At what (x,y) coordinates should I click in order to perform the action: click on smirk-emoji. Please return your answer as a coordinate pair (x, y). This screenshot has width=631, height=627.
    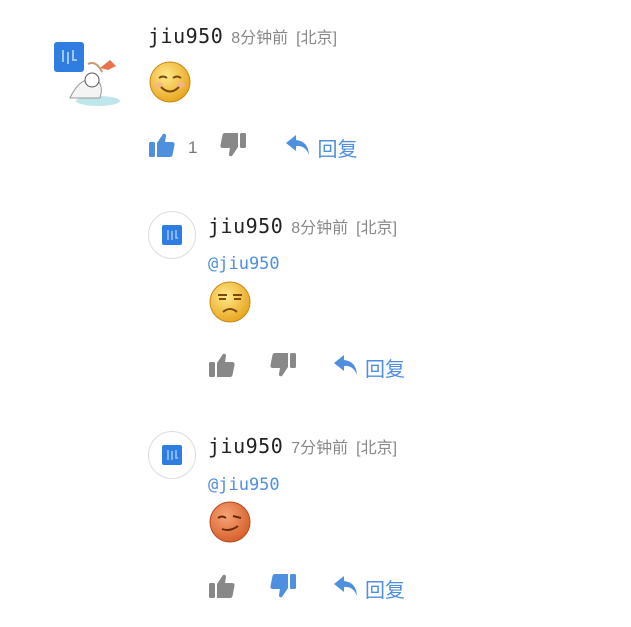
    Looking at the image, I should click on (230, 522).